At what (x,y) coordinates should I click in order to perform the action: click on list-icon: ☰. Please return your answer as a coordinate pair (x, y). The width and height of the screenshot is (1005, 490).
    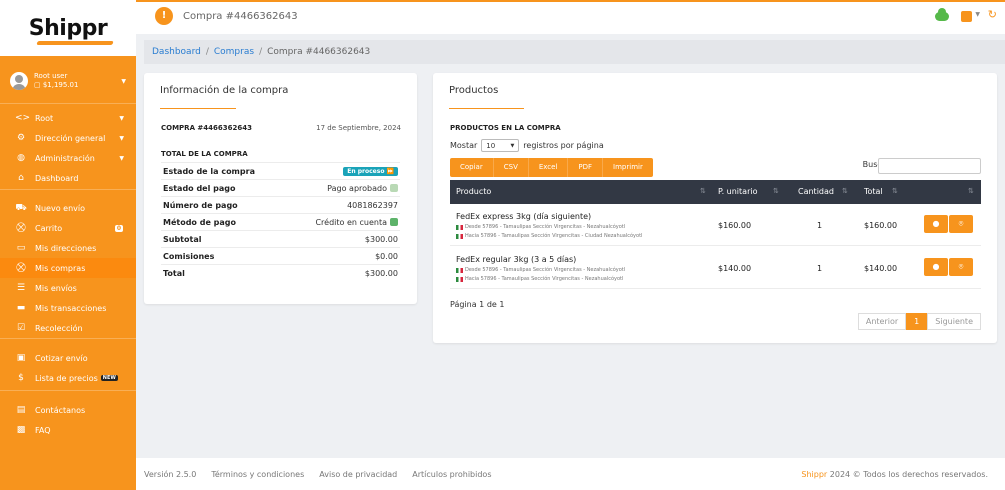
    Looking at the image, I should click on (21, 288).